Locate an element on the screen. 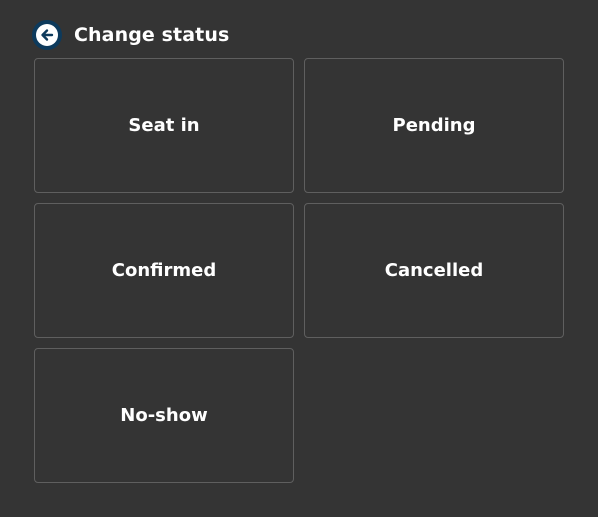 The image size is (598, 517). status-option-confirmed: Confirmed is located at coordinates (164, 270).